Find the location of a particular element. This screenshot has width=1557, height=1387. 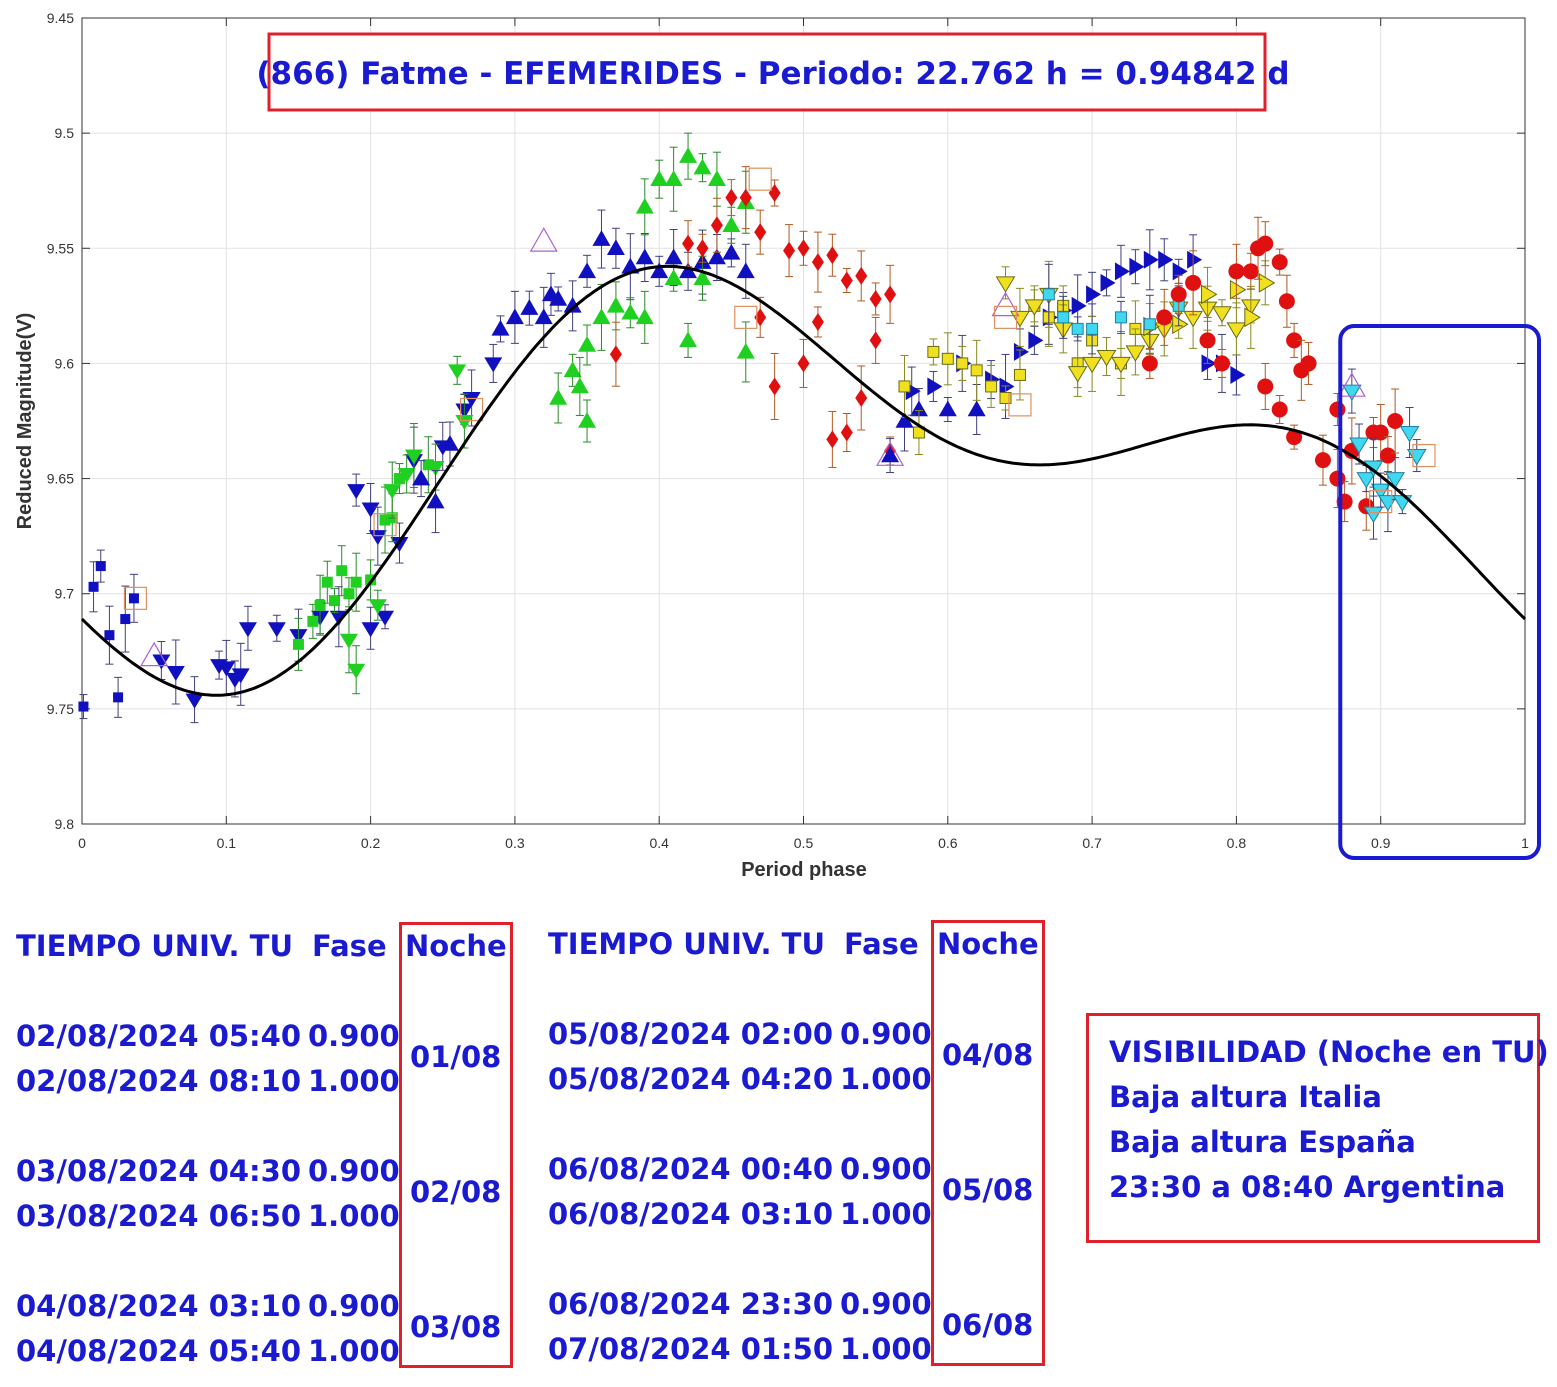

table1-row-time: 02/08/2024 08:10 is located at coordinates (159, 1081).